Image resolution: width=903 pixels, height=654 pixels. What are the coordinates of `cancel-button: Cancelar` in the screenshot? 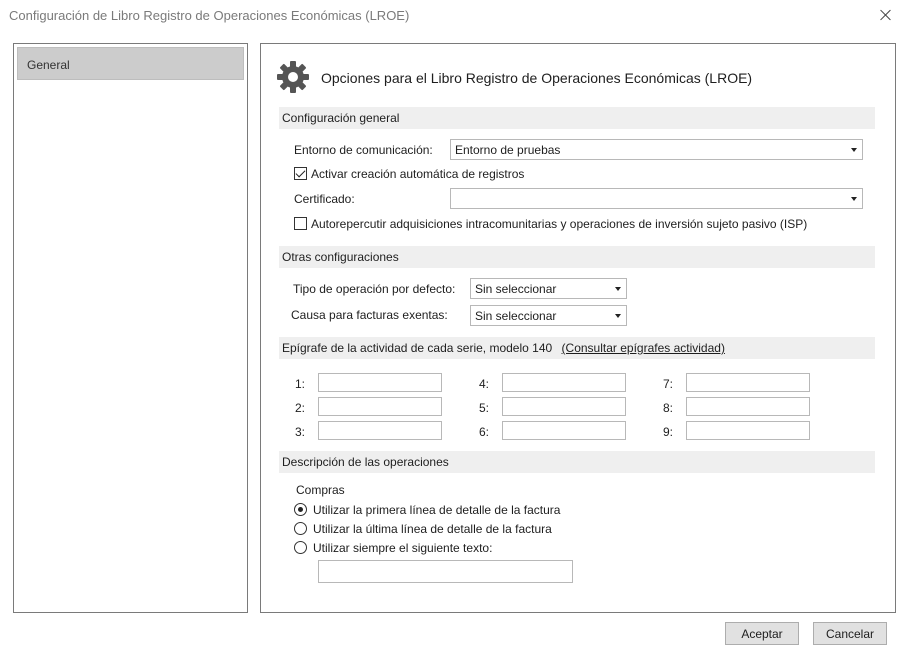 It's located at (850, 633).